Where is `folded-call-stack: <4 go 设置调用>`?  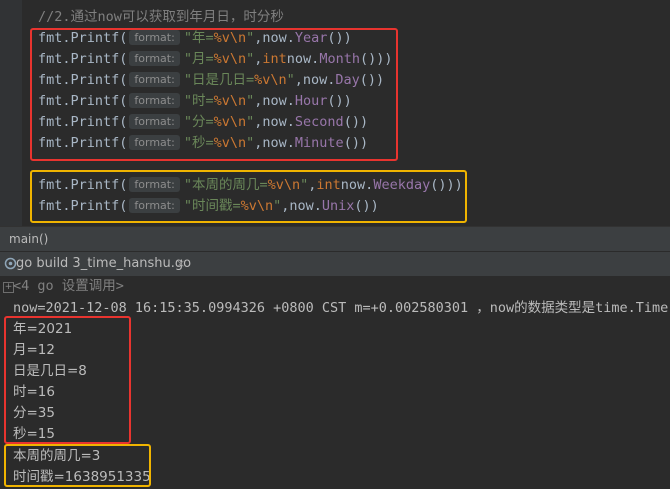 folded-call-stack: <4 go 设置调用> is located at coordinates (68, 286).